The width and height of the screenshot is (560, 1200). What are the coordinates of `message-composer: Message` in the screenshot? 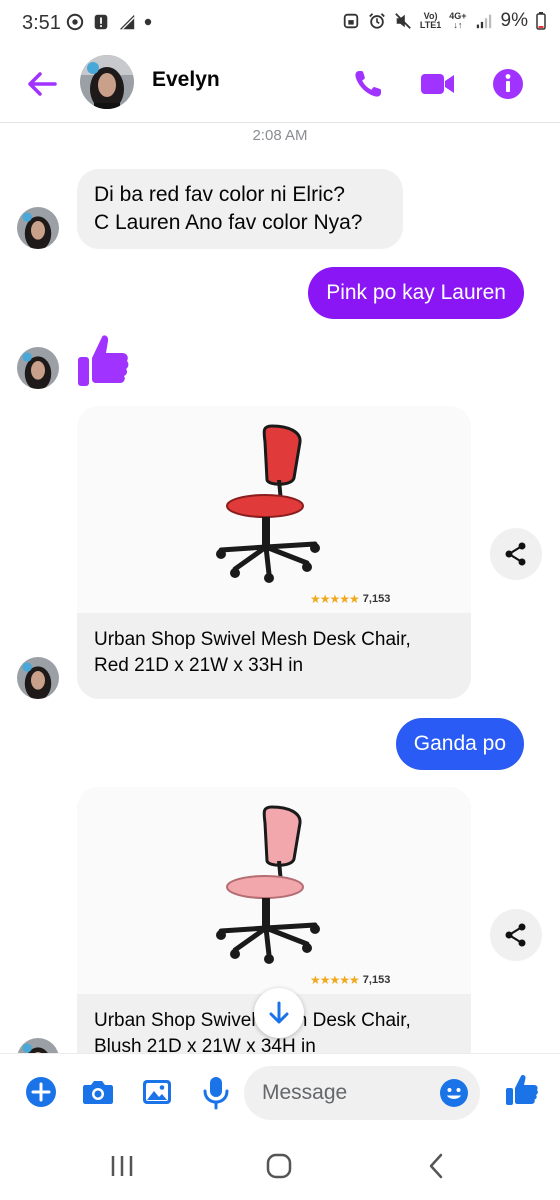 It's located at (280, 1093).